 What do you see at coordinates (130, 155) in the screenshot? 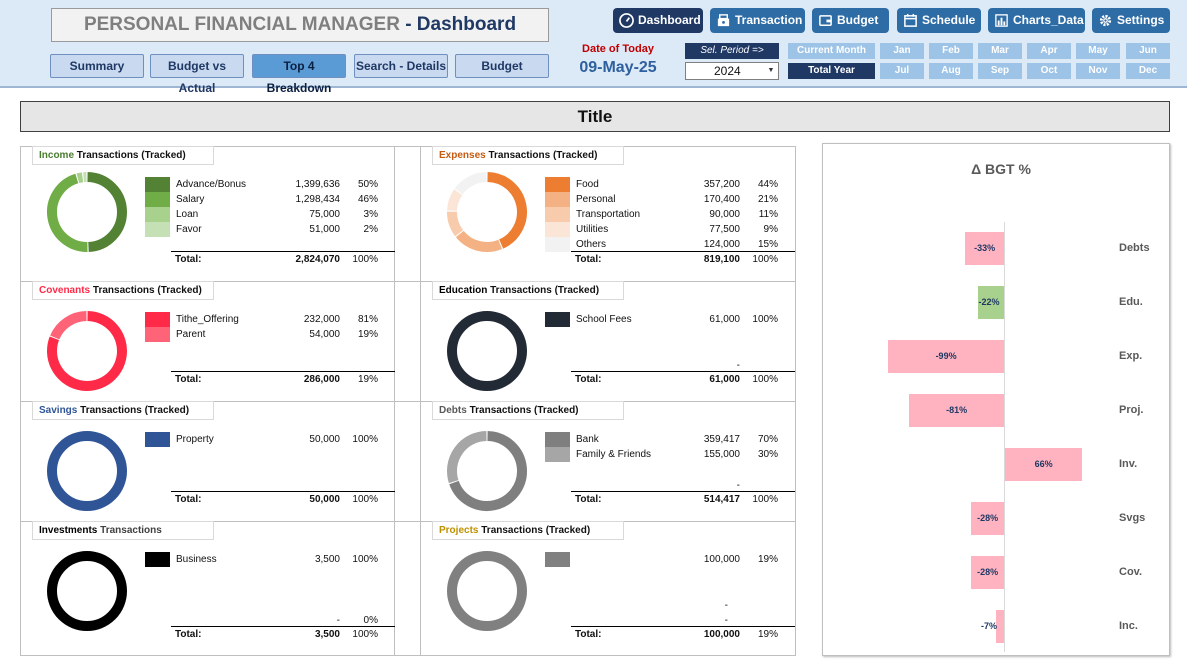
I see `income-title-rest: Transactions (Tracked)` at bounding box center [130, 155].